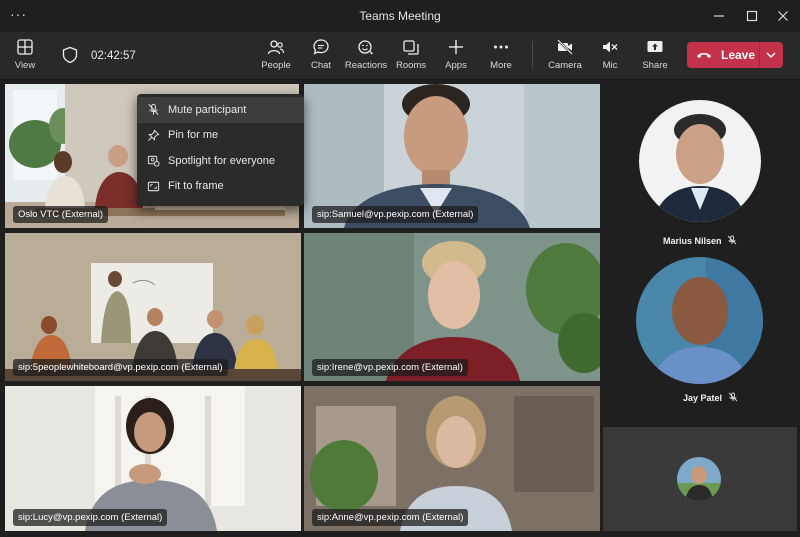 The width and height of the screenshot is (800, 537). What do you see at coordinates (153, 110) in the screenshot?
I see `mic-off-icon` at bounding box center [153, 110].